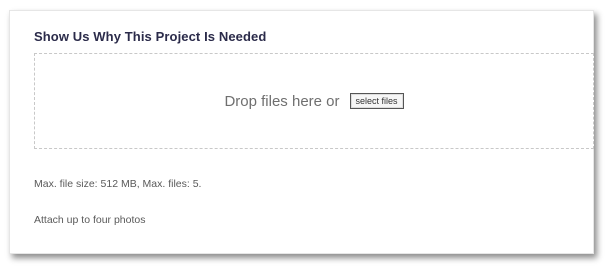 The image size is (608, 269). Describe the element at coordinates (150, 36) in the screenshot. I see `field-label: Show Us Why This Project Is Needed` at that location.